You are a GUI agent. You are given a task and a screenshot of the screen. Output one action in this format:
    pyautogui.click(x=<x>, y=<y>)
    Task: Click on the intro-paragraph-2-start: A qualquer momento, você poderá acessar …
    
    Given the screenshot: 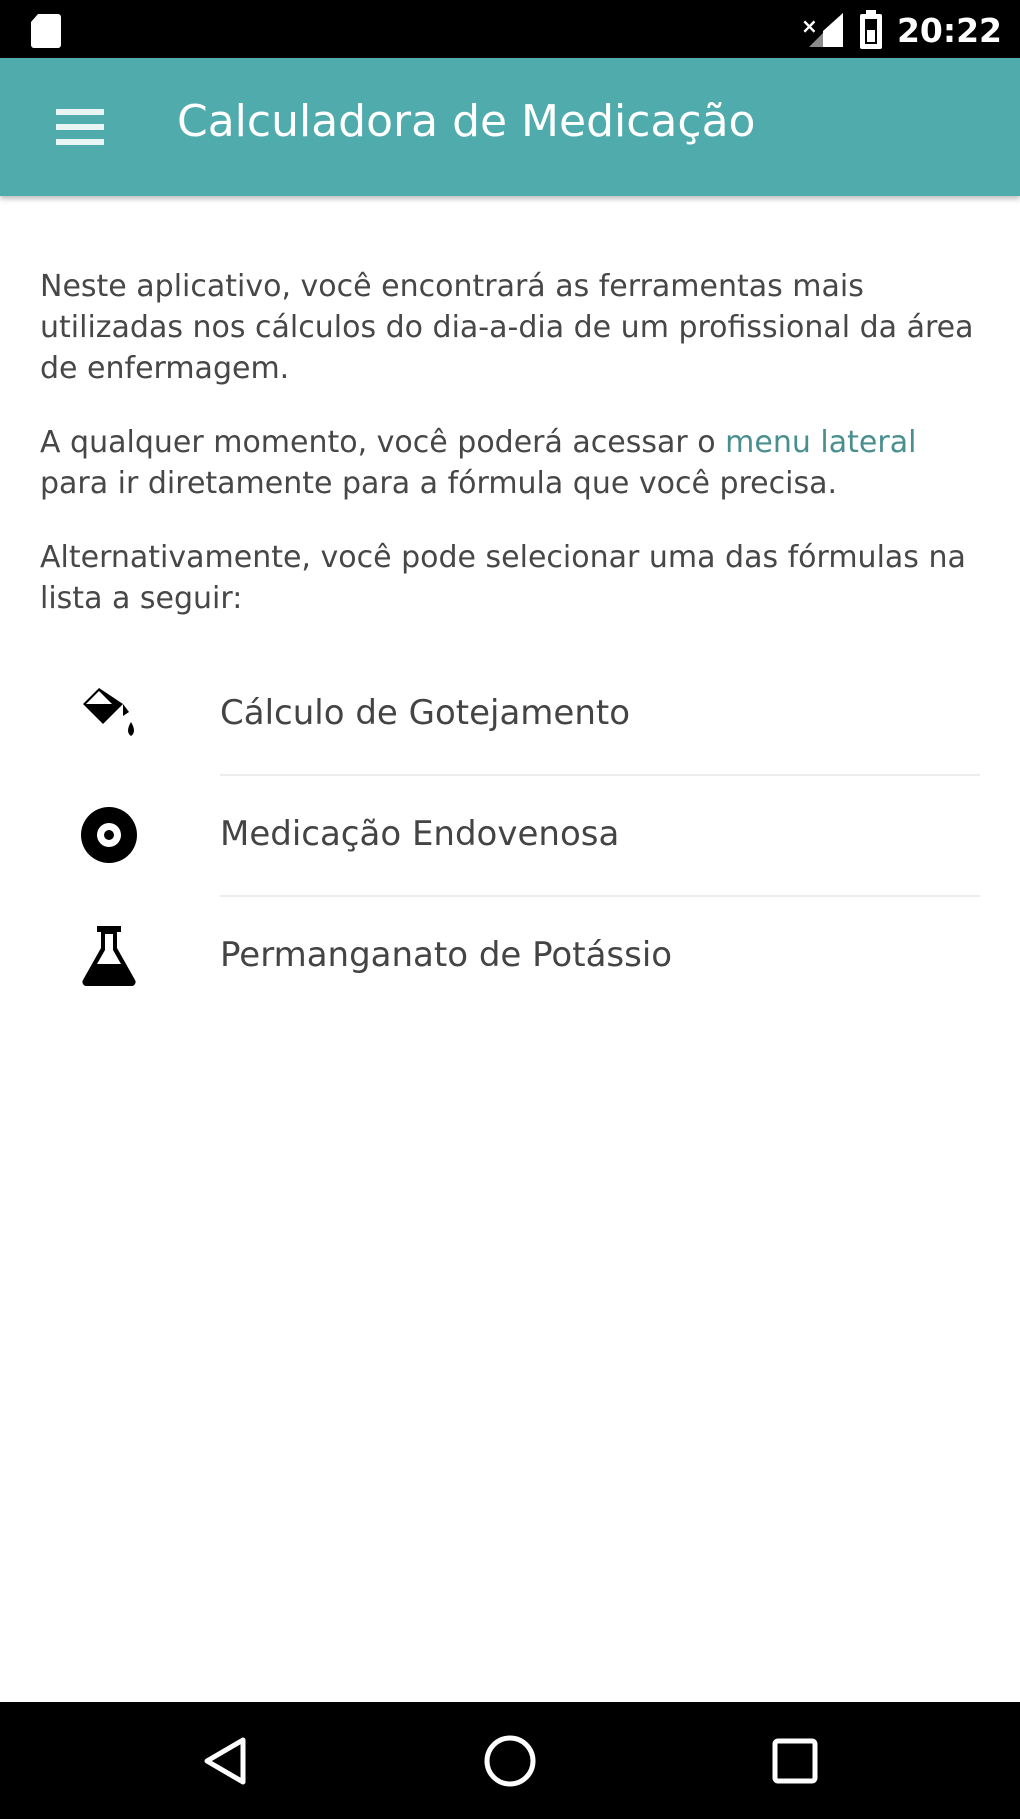 What is the action you would take?
    pyautogui.click(x=383, y=442)
    